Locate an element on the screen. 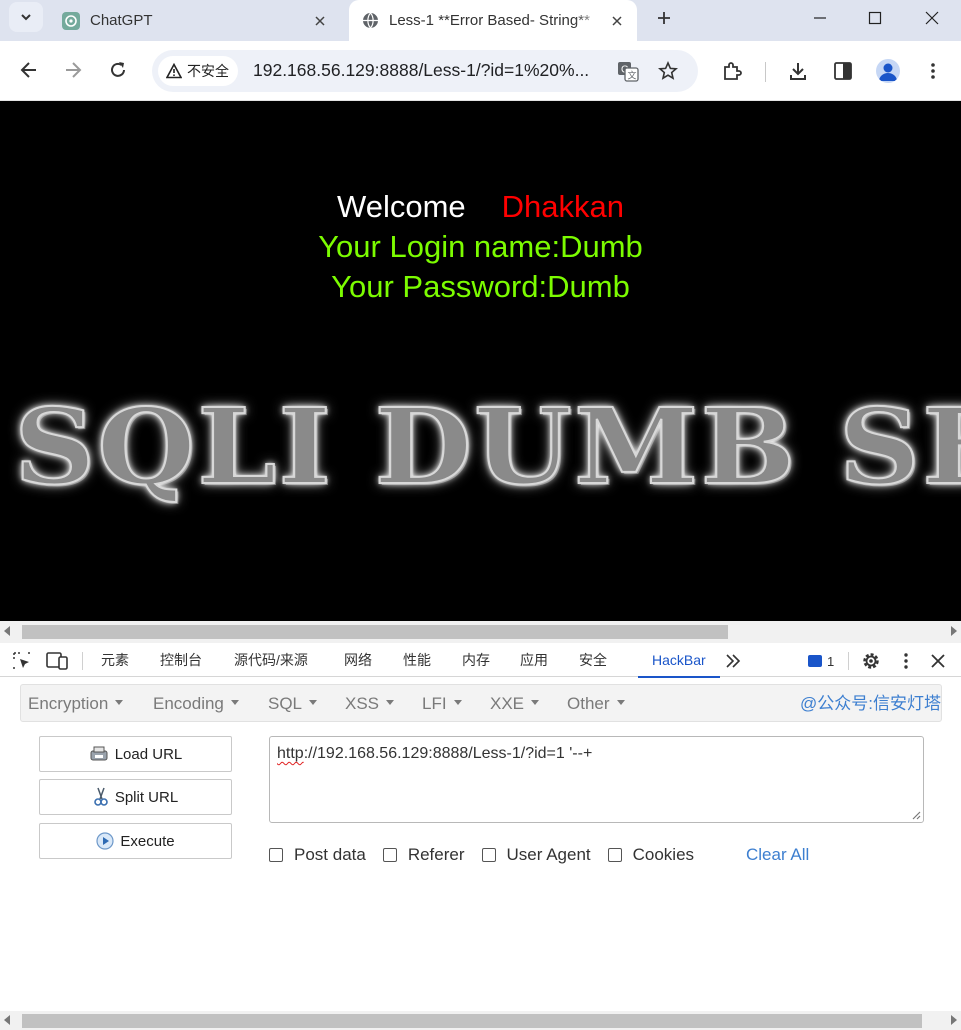 The image size is (961, 1030). menu-encryption: Encryption is located at coordinates (76, 704).